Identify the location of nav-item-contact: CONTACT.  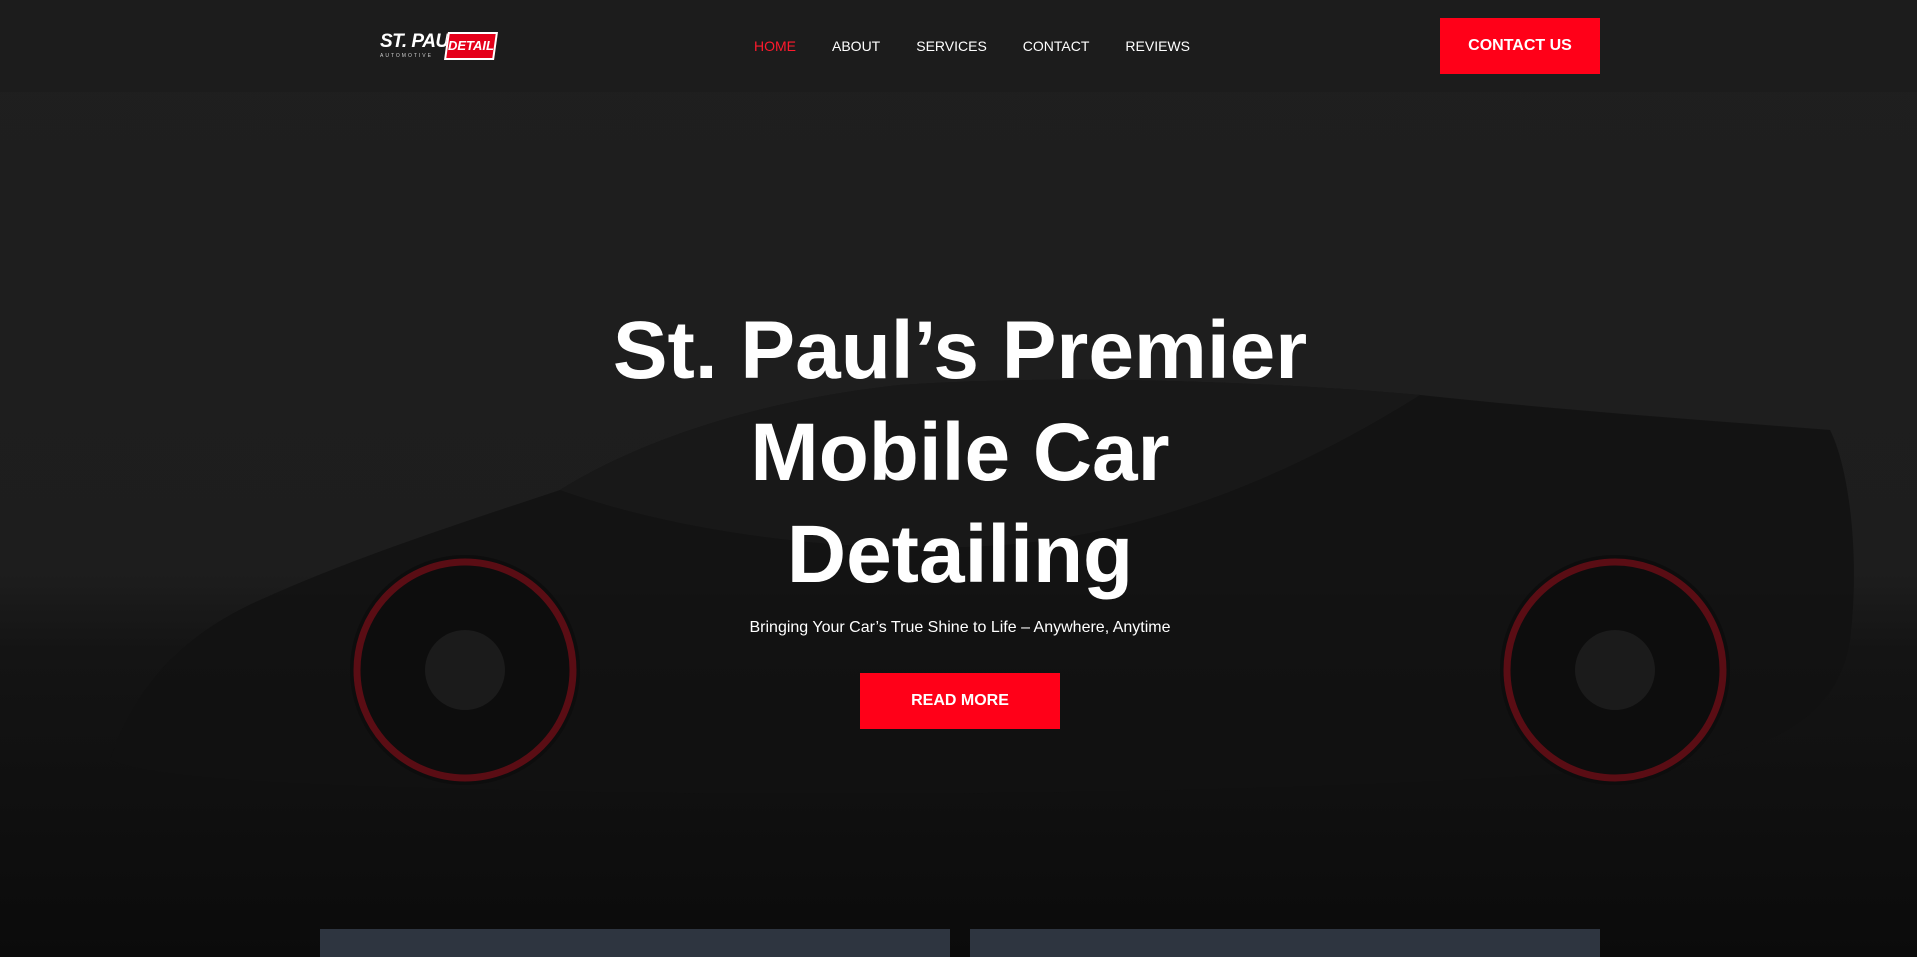
(1056, 46).